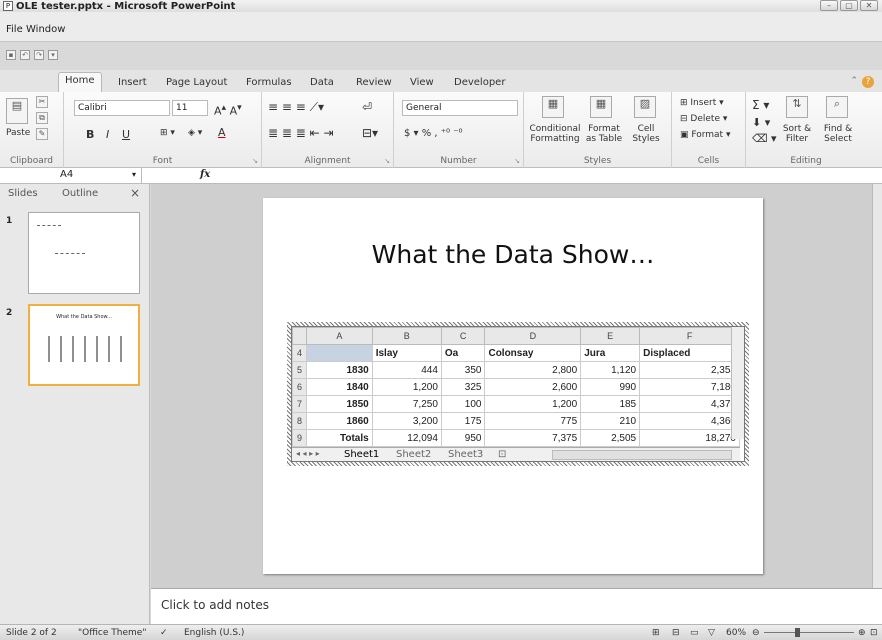 This screenshot has width=882, height=640. Describe the element at coordinates (689, 438) in the screenshot. I see `table-cell: 18,270` at that location.